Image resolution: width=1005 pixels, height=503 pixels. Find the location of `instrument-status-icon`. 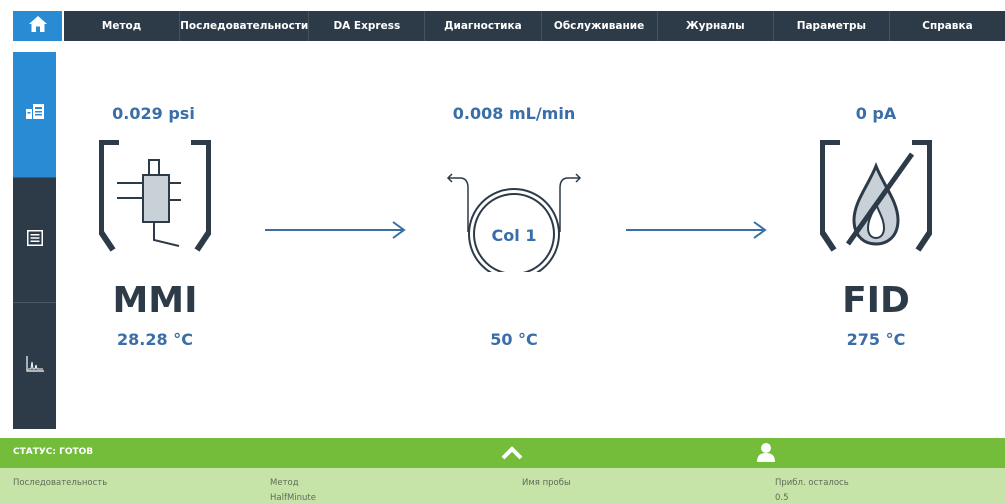

instrument-status-icon is located at coordinates (34, 114).